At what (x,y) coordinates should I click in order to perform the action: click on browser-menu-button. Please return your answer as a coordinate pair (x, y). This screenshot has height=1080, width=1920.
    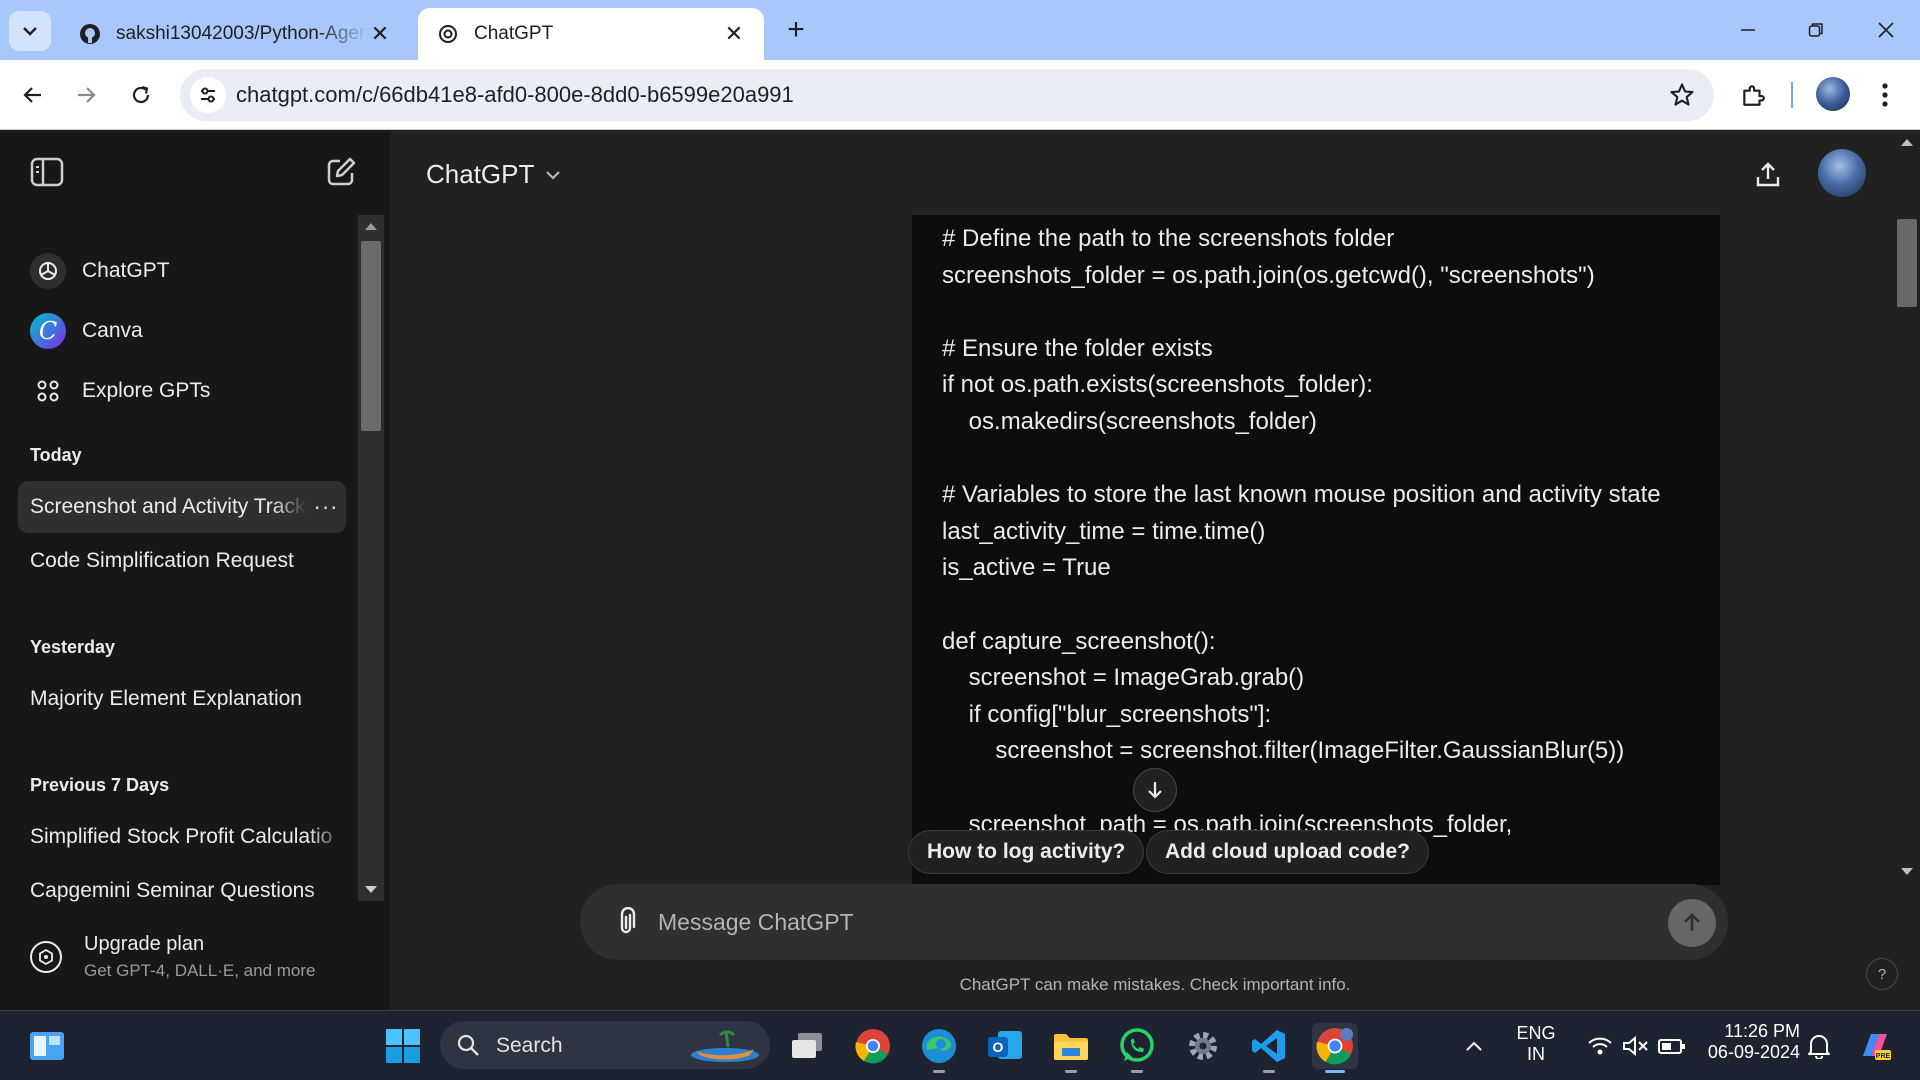
    Looking at the image, I should click on (1885, 95).